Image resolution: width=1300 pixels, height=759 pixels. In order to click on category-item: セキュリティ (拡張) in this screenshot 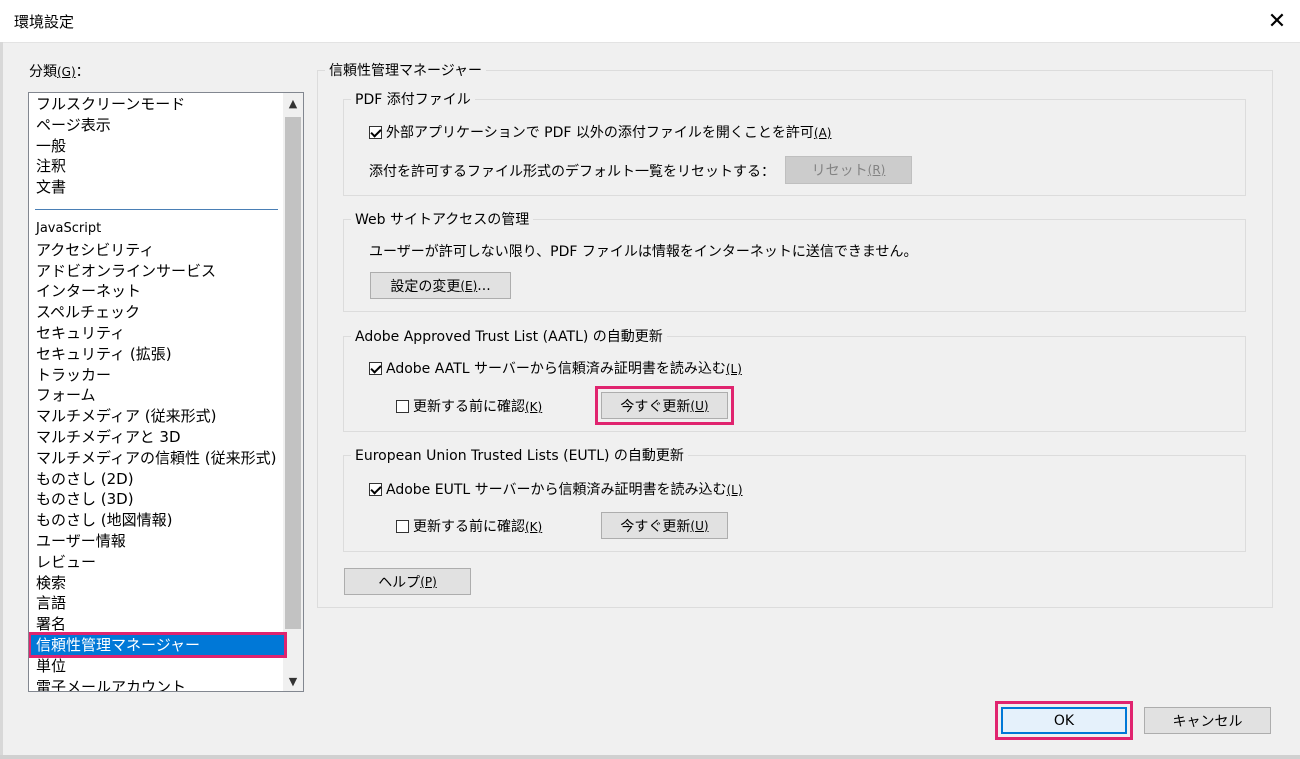, I will do `click(157, 354)`.